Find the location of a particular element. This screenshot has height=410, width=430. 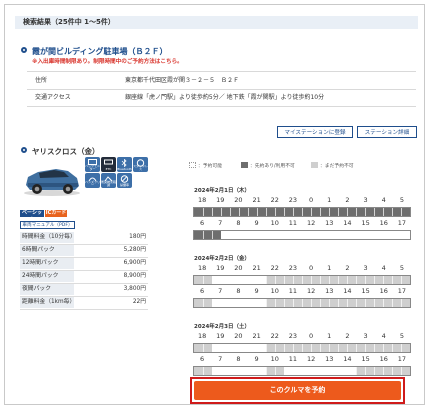

handsfree-icon: ハンズフリー is located at coordinates (92, 180).